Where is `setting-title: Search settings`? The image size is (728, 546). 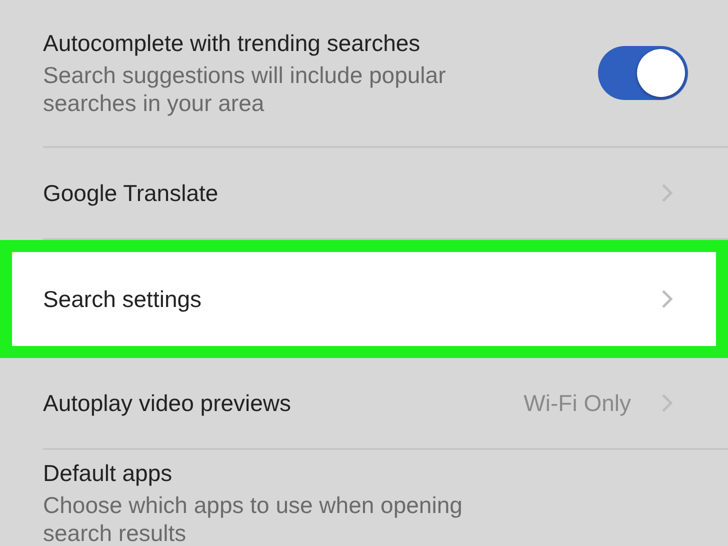
setting-title: Search settings is located at coordinates (123, 299).